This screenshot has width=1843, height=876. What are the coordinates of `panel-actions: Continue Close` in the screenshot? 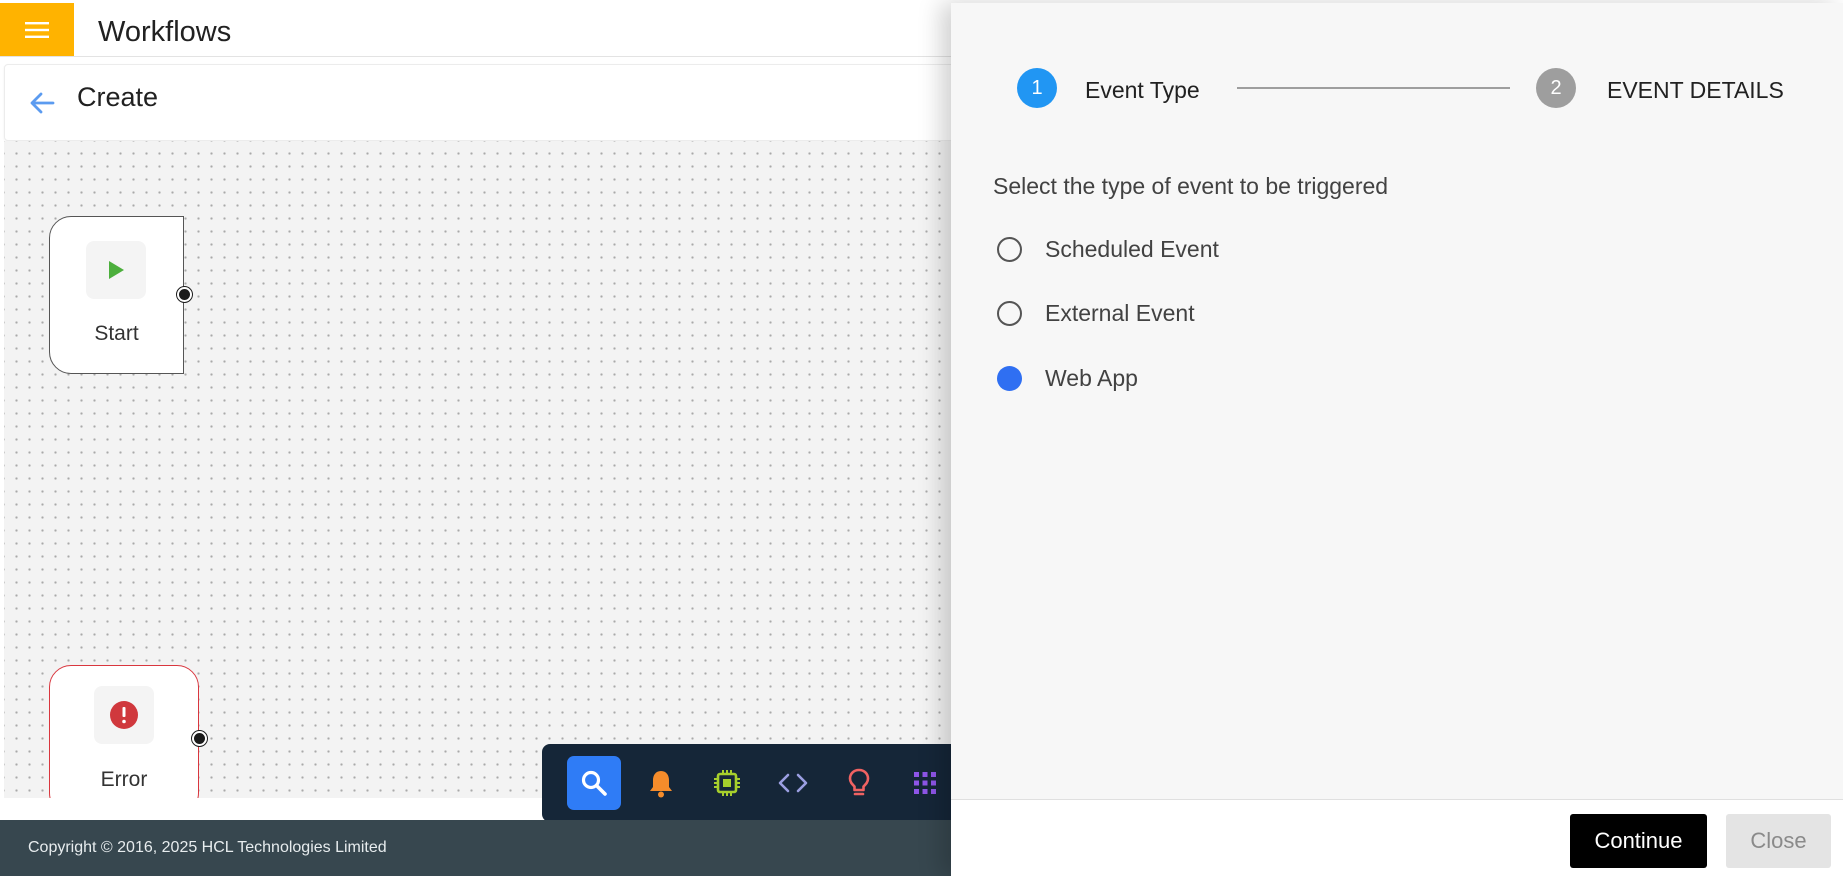 It's located at (1397, 837).